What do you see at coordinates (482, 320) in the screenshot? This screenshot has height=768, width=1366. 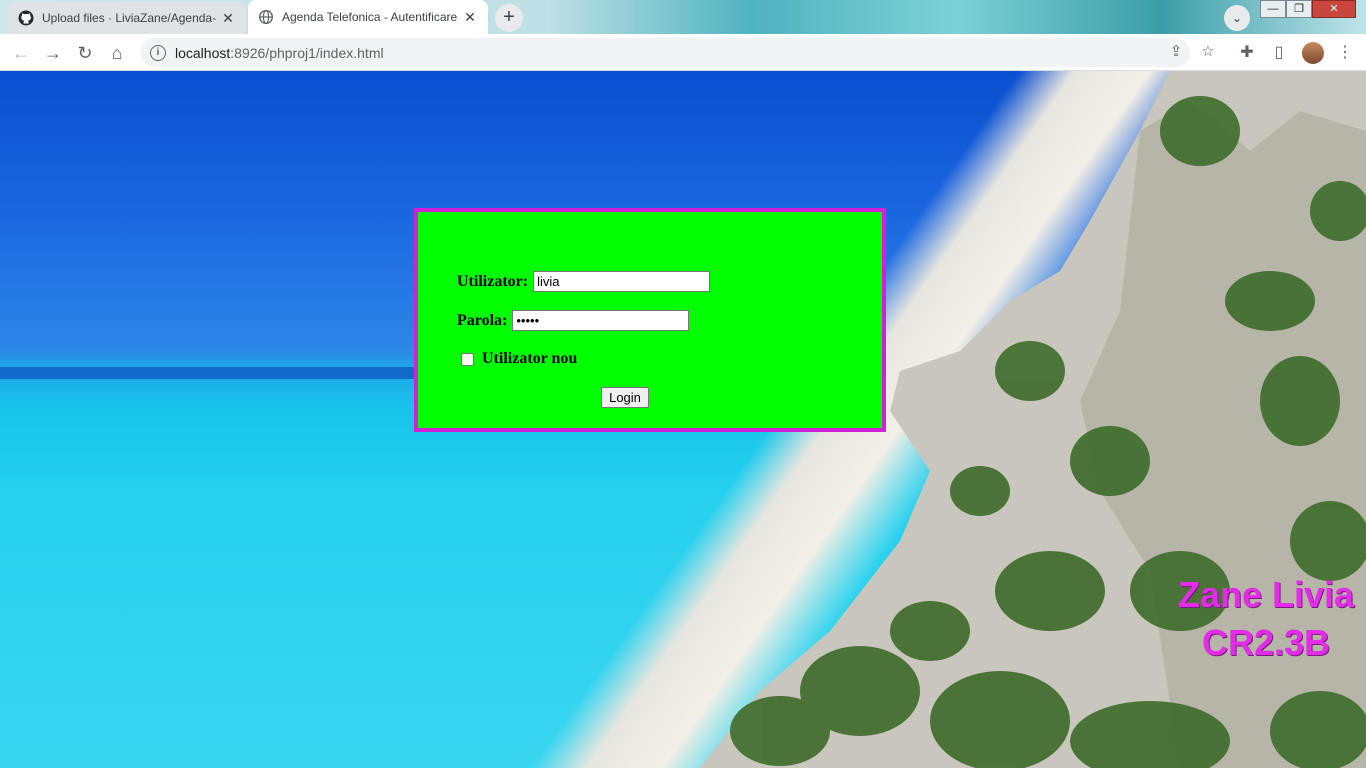 I see `password-label: Parola:` at bounding box center [482, 320].